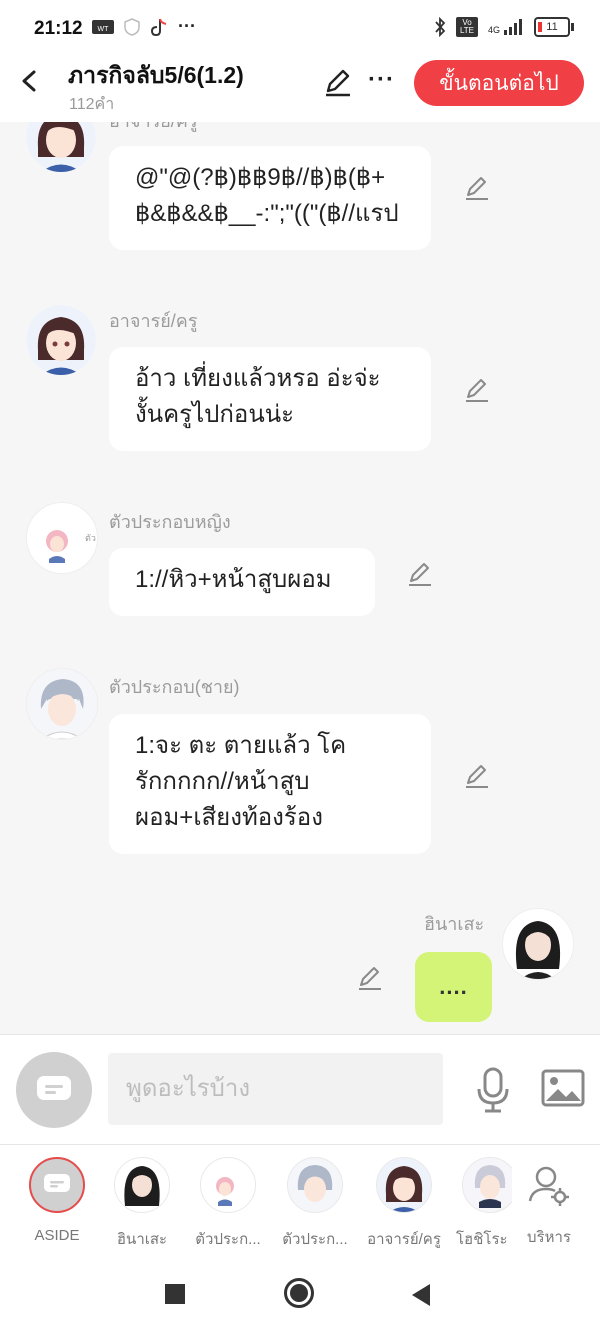  I want to click on system-nav-bar, so click(300, 1293).